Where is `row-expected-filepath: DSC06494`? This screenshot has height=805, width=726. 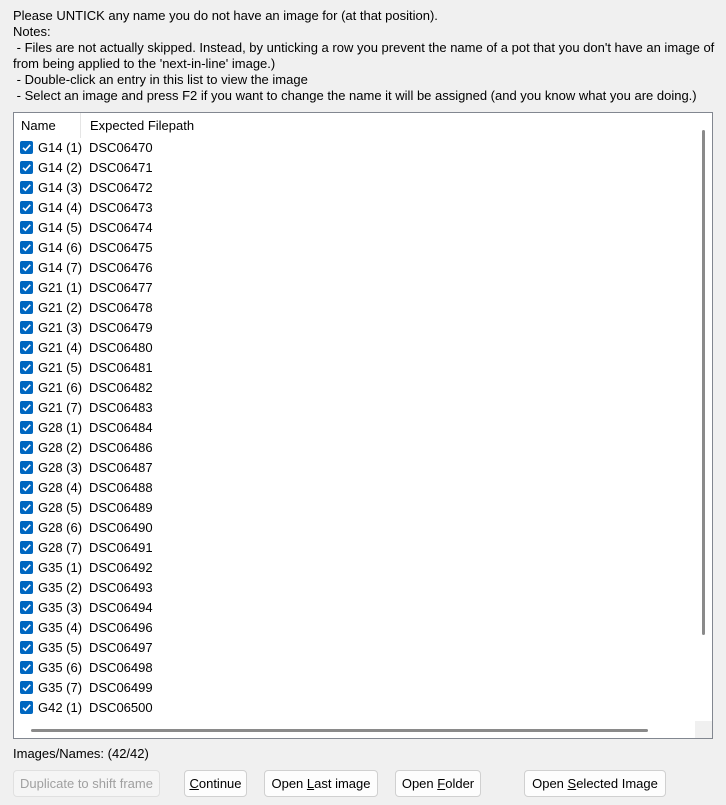 row-expected-filepath: DSC06494 is located at coordinates (121, 607).